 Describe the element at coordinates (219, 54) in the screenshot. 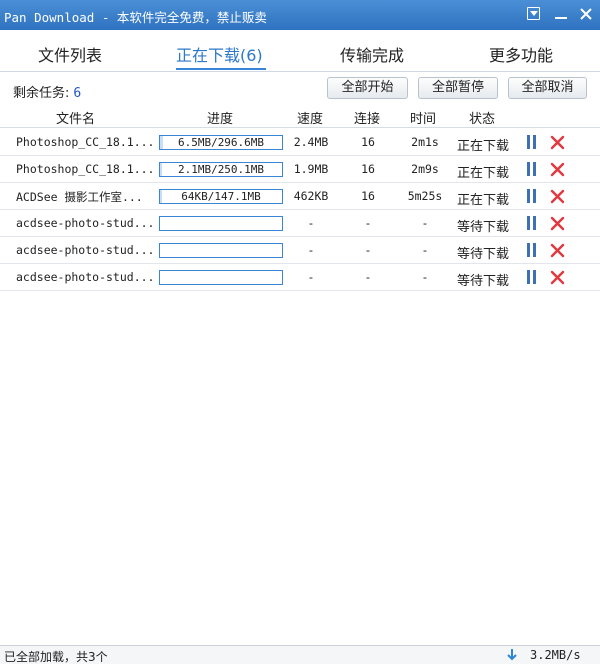

I see `tab-downloading: 正在下载(6)` at that location.